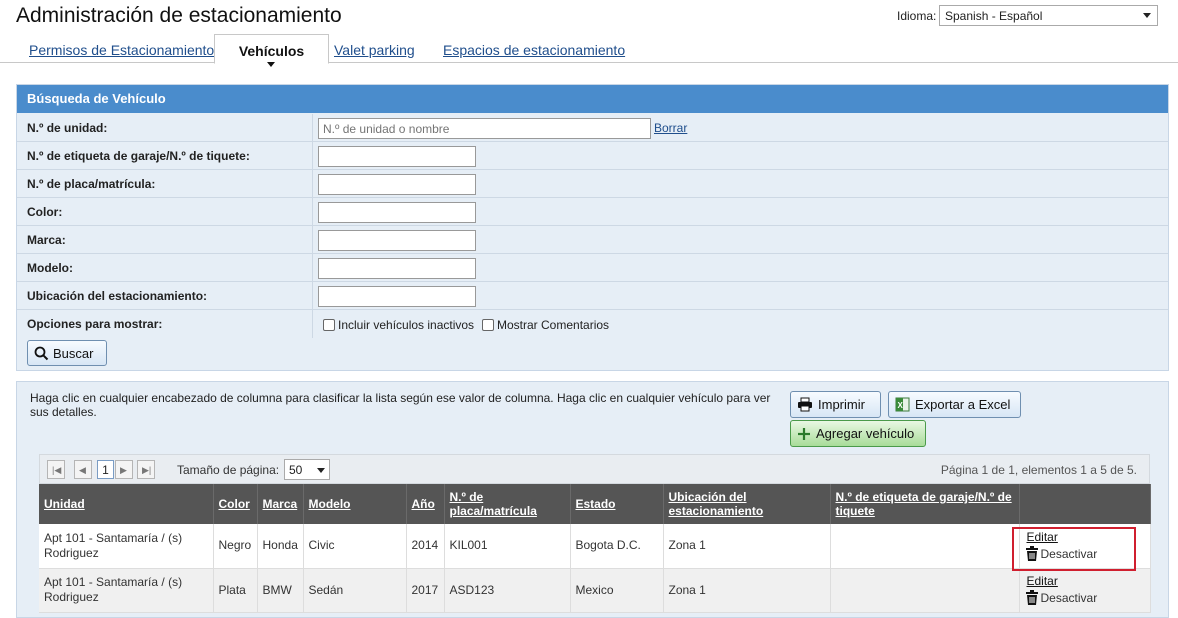 This screenshot has height=618, width=1178. What do you see at coordinates (50, 268) in the screenshot?
I see `model-label: Modelo:` at bounding box center [50, 268].